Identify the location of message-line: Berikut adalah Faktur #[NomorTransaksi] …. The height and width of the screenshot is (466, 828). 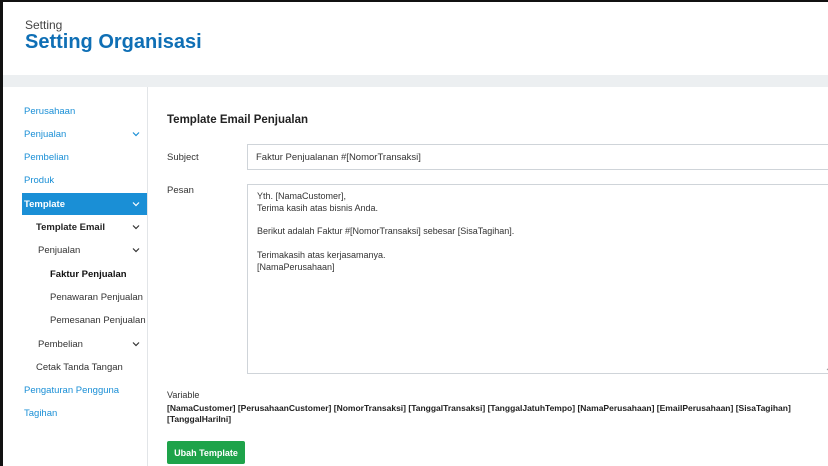
(386, 231).